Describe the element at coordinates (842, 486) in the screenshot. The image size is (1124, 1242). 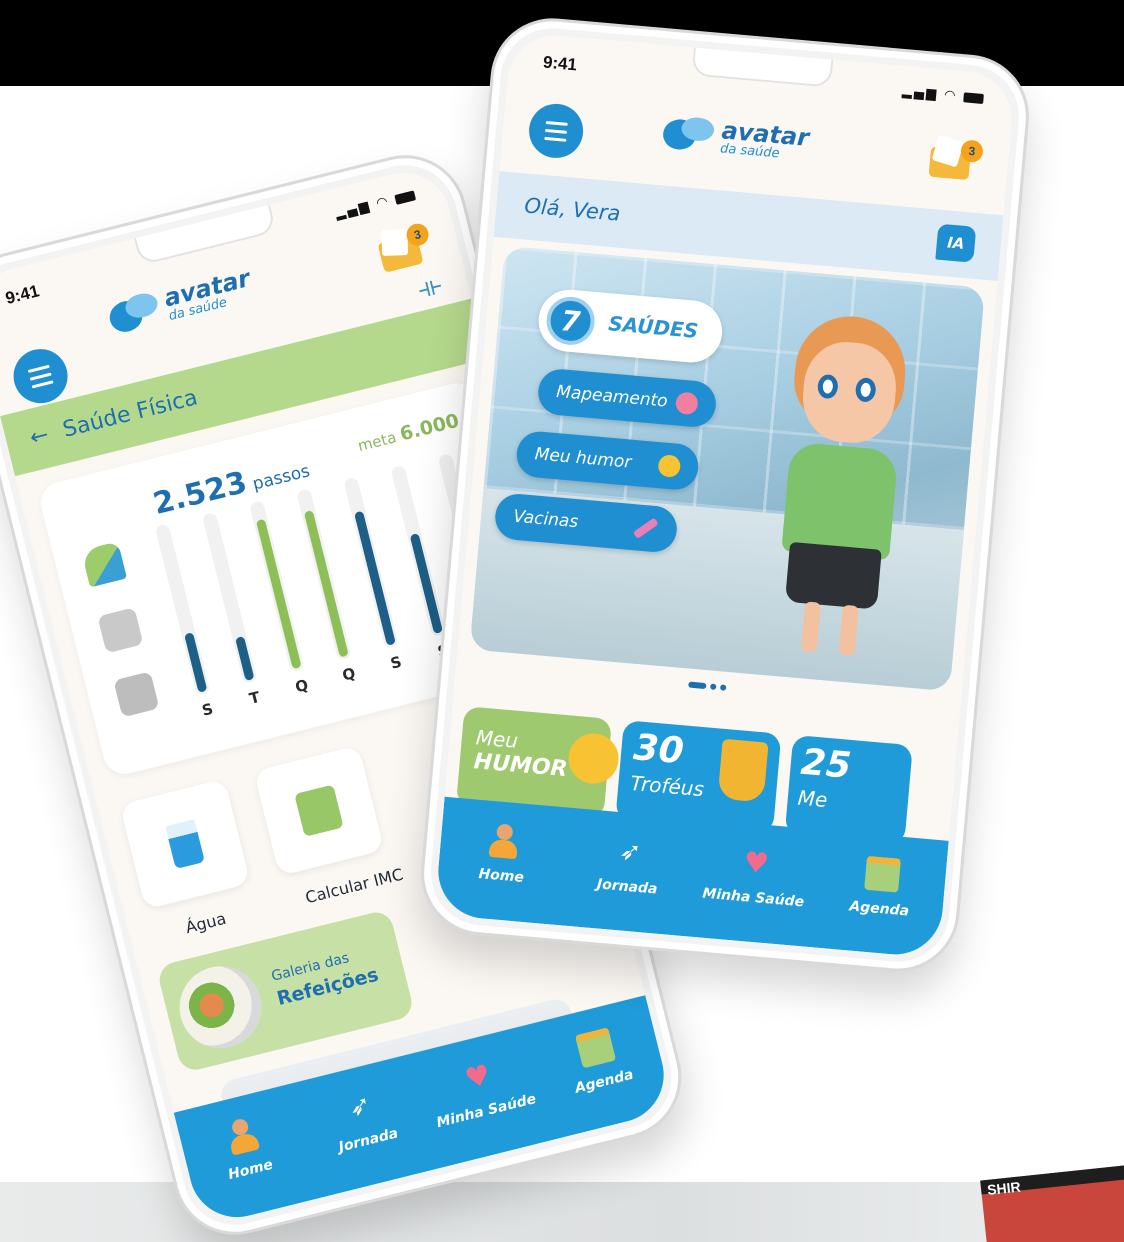
I see `avatar-character` at that location.